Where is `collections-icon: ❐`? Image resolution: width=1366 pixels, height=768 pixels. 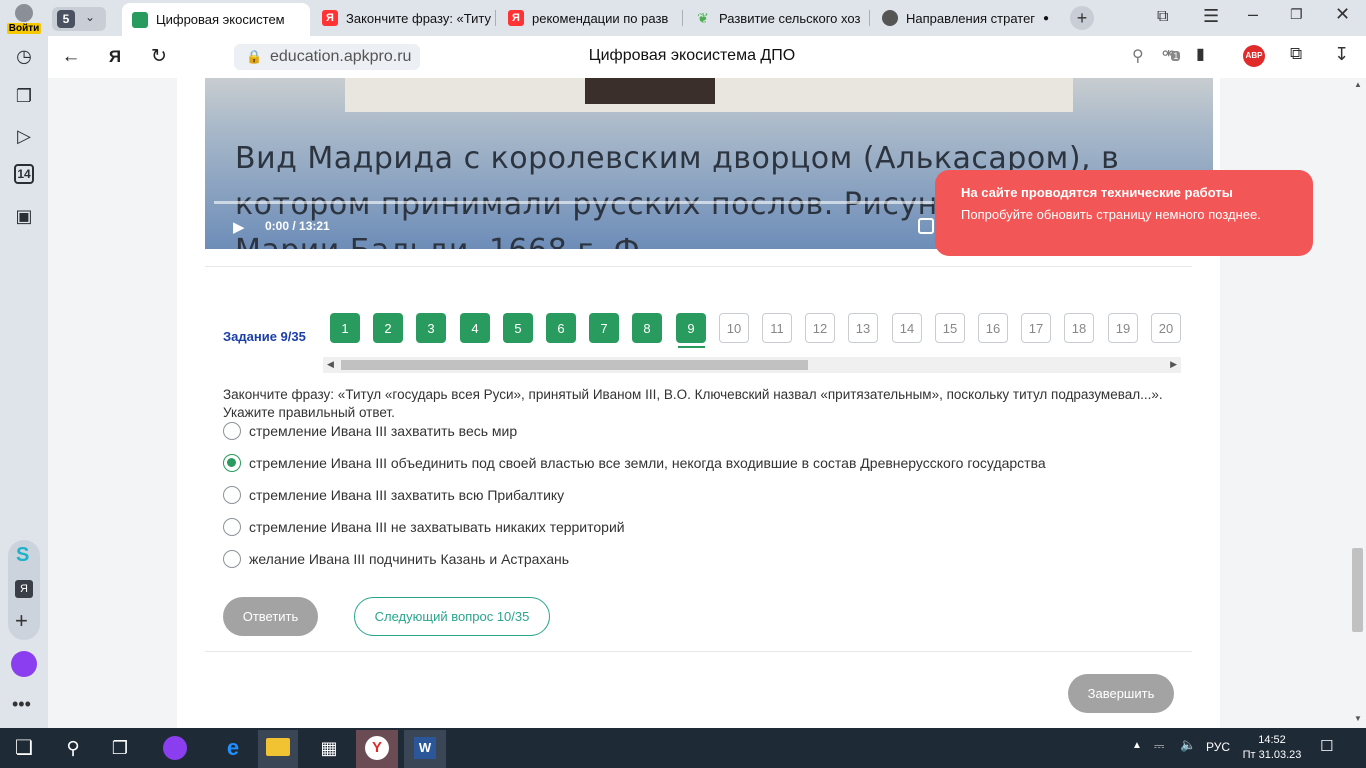 collections-icon: ❐ is located at coordinates (24, 96).